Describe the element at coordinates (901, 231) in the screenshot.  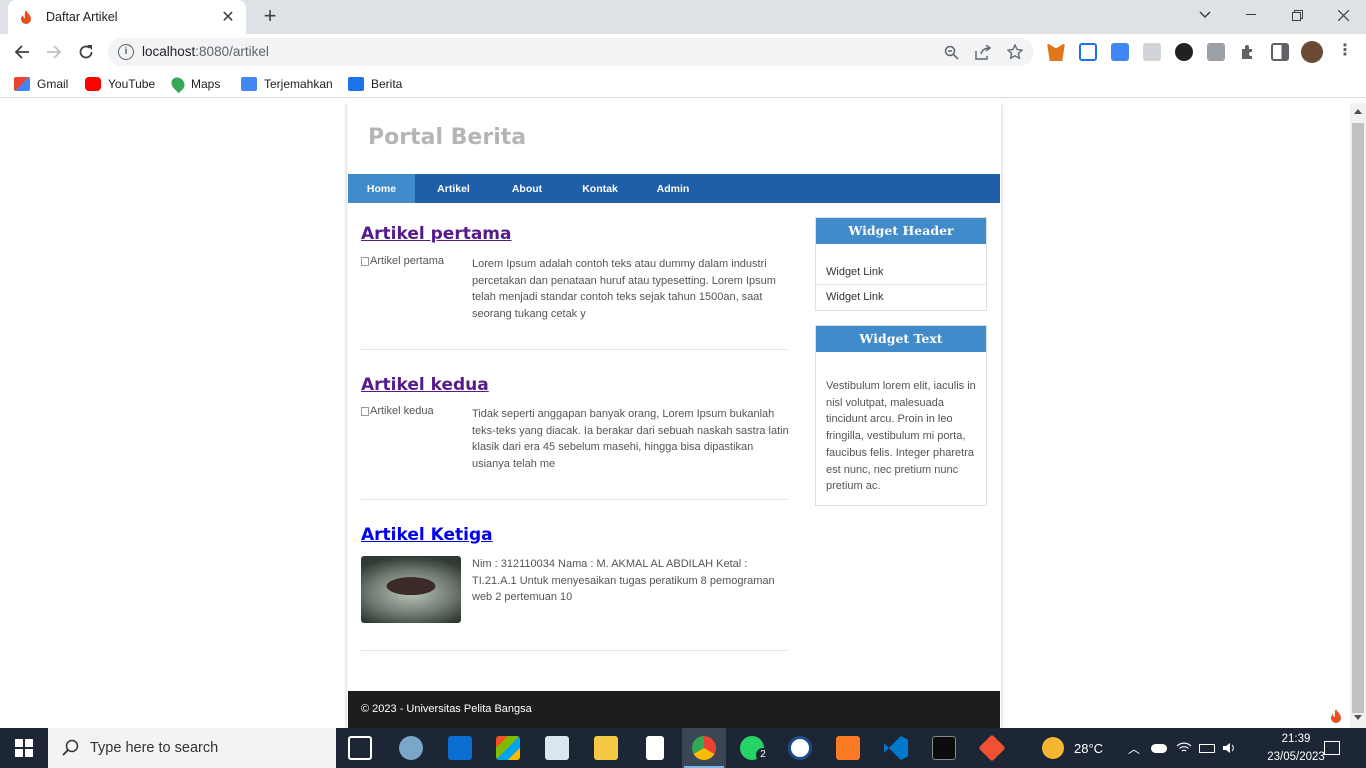
I see `widget-header: Widget Header` at that location.